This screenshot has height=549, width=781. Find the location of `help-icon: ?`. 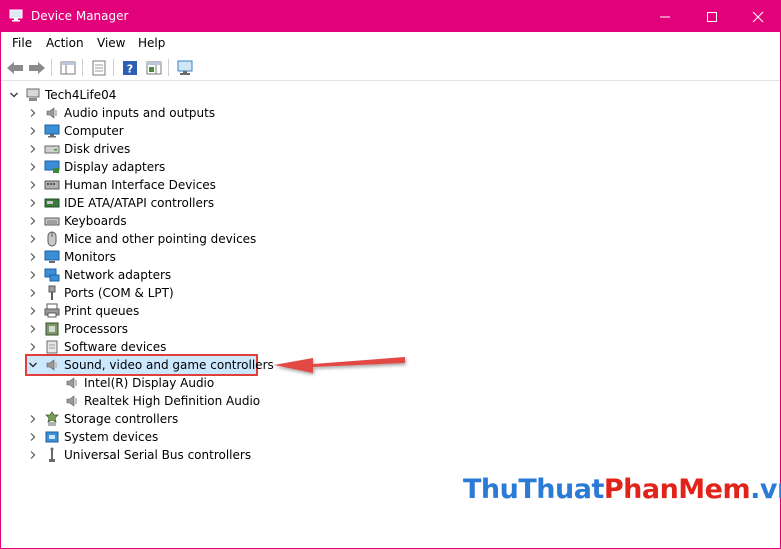

help-icon: ? is located at coordinates (130, 67).